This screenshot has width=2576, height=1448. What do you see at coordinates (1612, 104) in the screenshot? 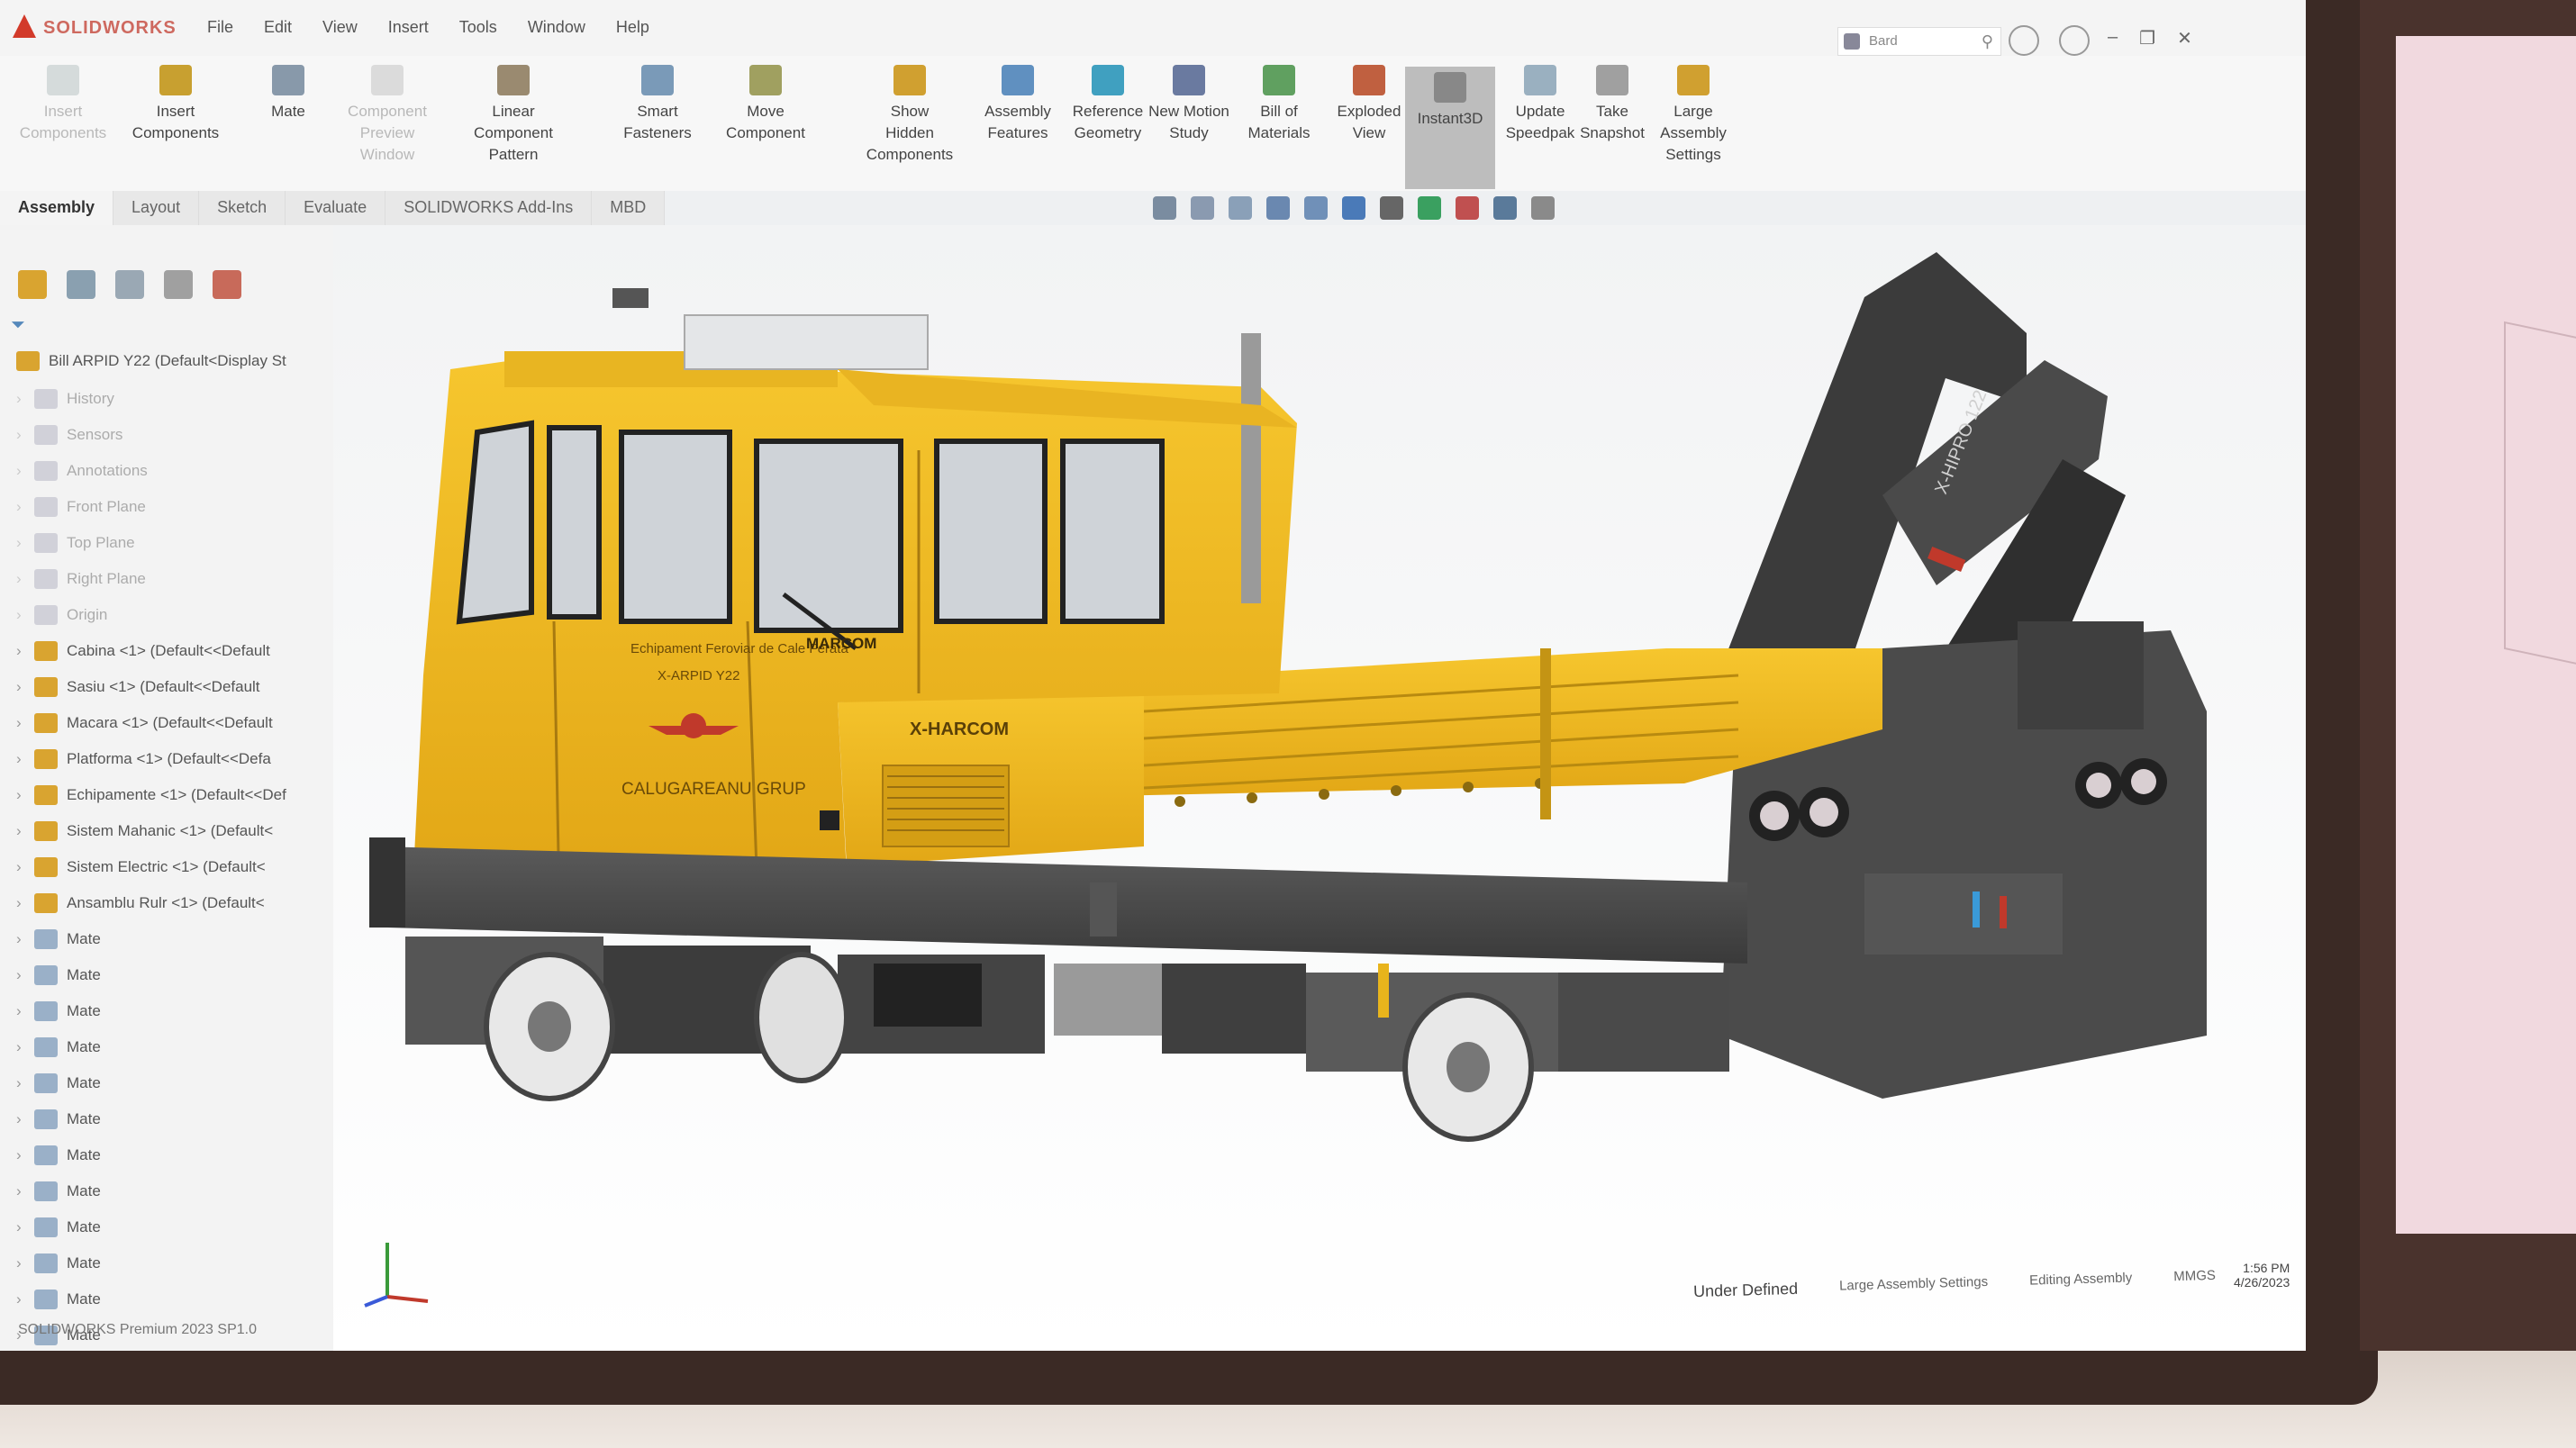
I see `ribbon-button-take-snapshot: Take Snapshot` at bounding box center [1612, 104].